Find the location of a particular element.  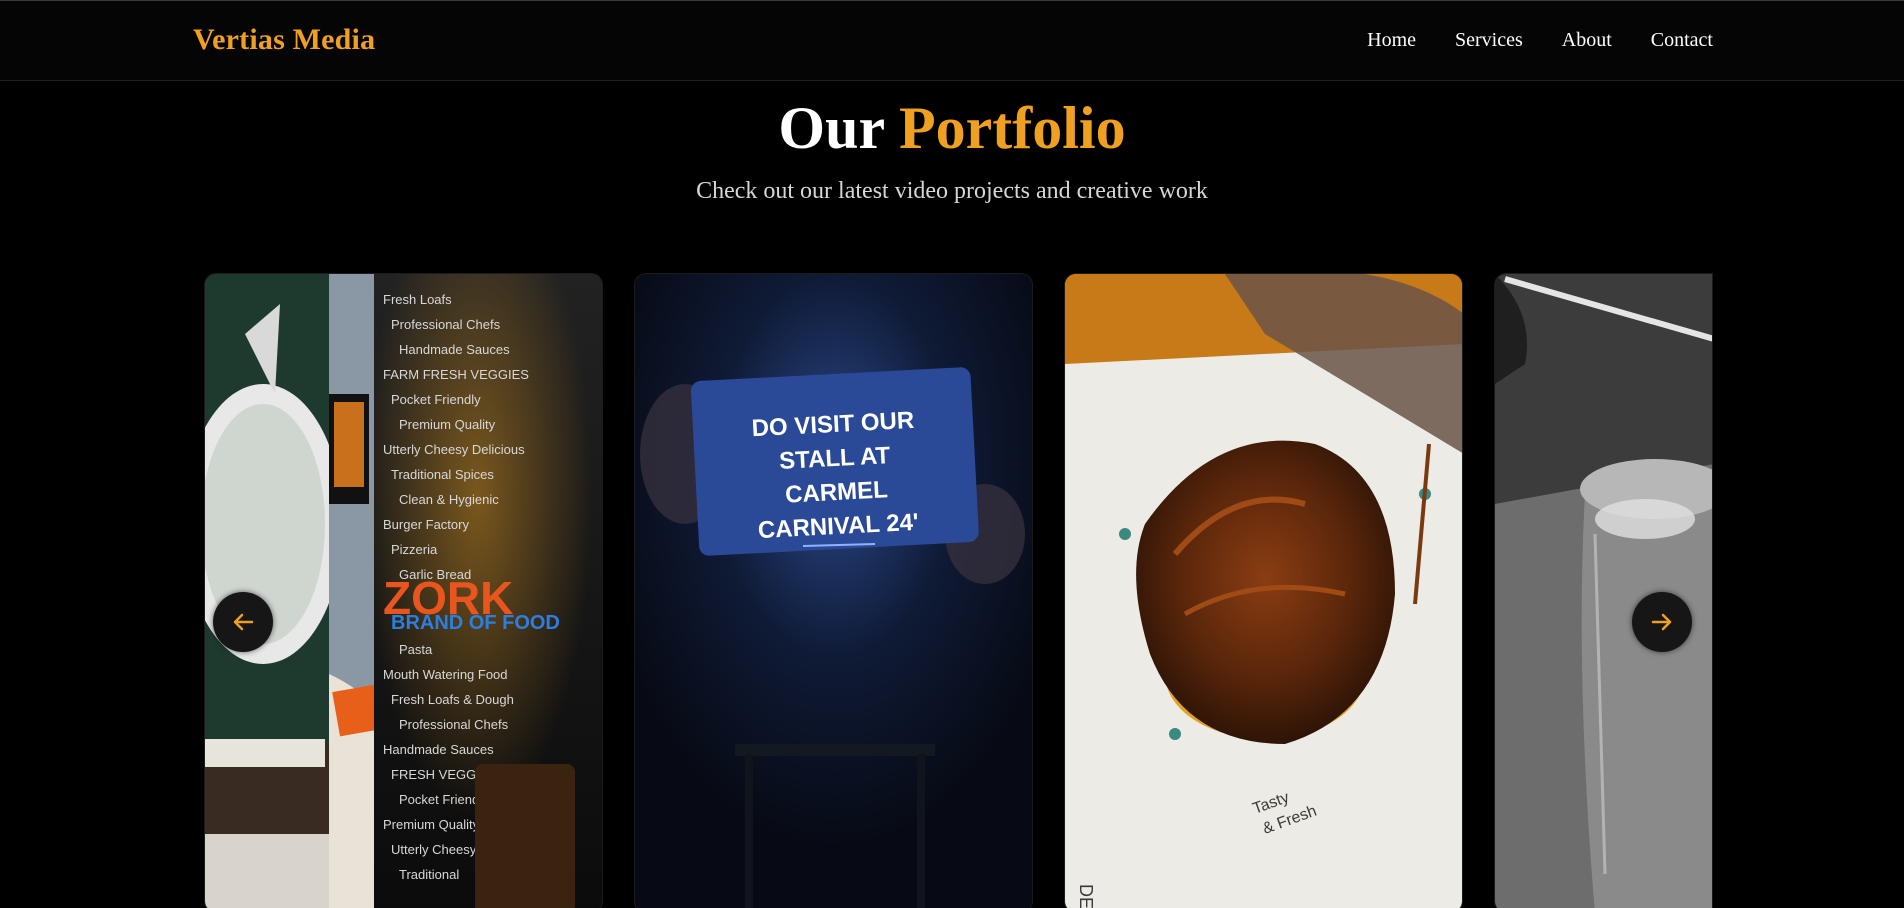

thumbnail-text: DELI is located at coordinates (1086, 896).